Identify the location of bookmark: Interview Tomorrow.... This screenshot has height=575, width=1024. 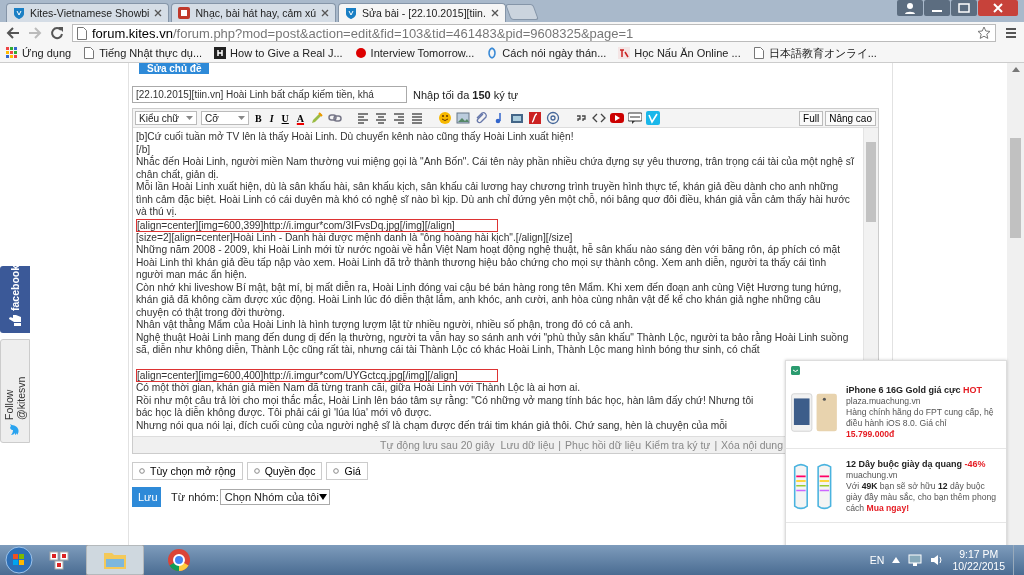
(414, 53).